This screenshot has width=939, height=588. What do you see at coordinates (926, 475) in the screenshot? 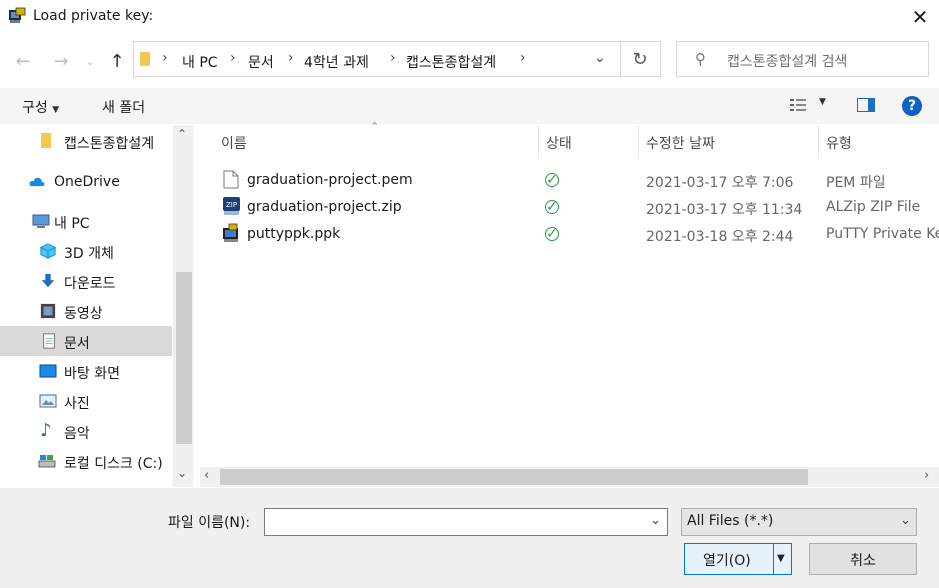
I see `scroll-right-icon: ›` at bounding box center [926, 475].